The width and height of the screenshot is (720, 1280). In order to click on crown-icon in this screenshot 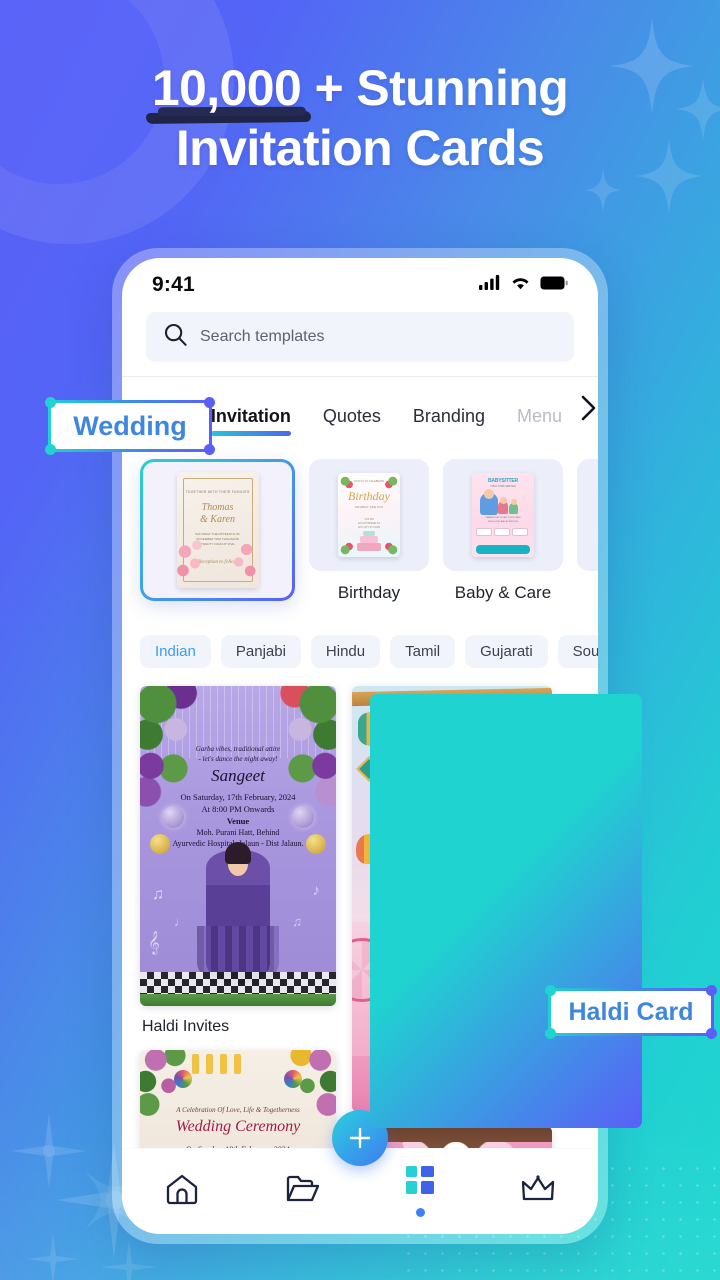, I will do `click(538, 1191)`.